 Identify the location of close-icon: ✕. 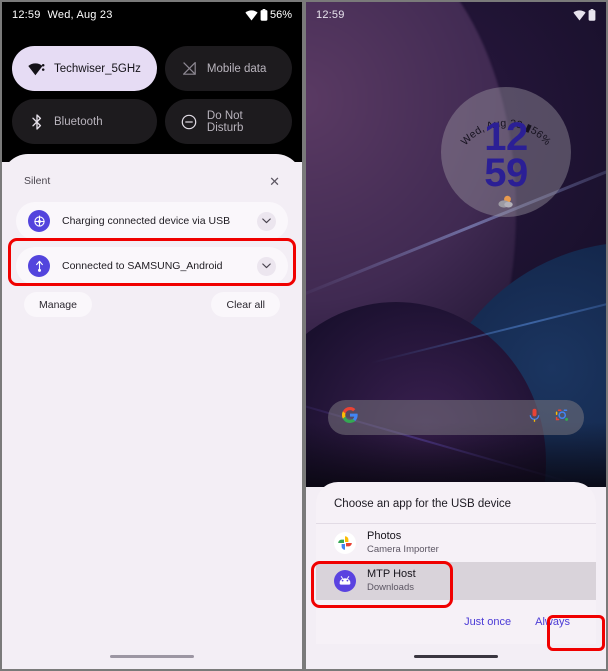
(274, 181).